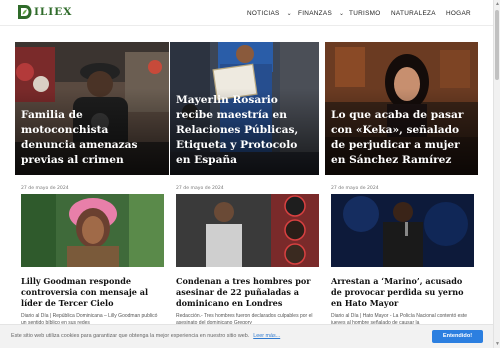 This screenshot has height=348, width=500. What do you see at coordinates (263, 13) in the screenshot?
I see `nav-label: NOTICIAS` at bounding box center [263, 13].